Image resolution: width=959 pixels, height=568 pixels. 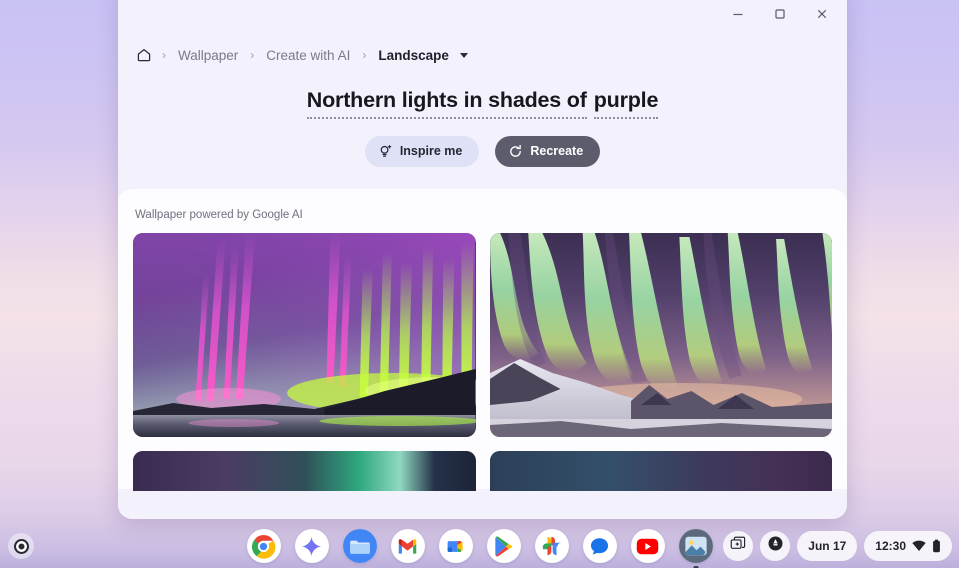 I want to click on shelf-item-files, so click(x=359, y=546).